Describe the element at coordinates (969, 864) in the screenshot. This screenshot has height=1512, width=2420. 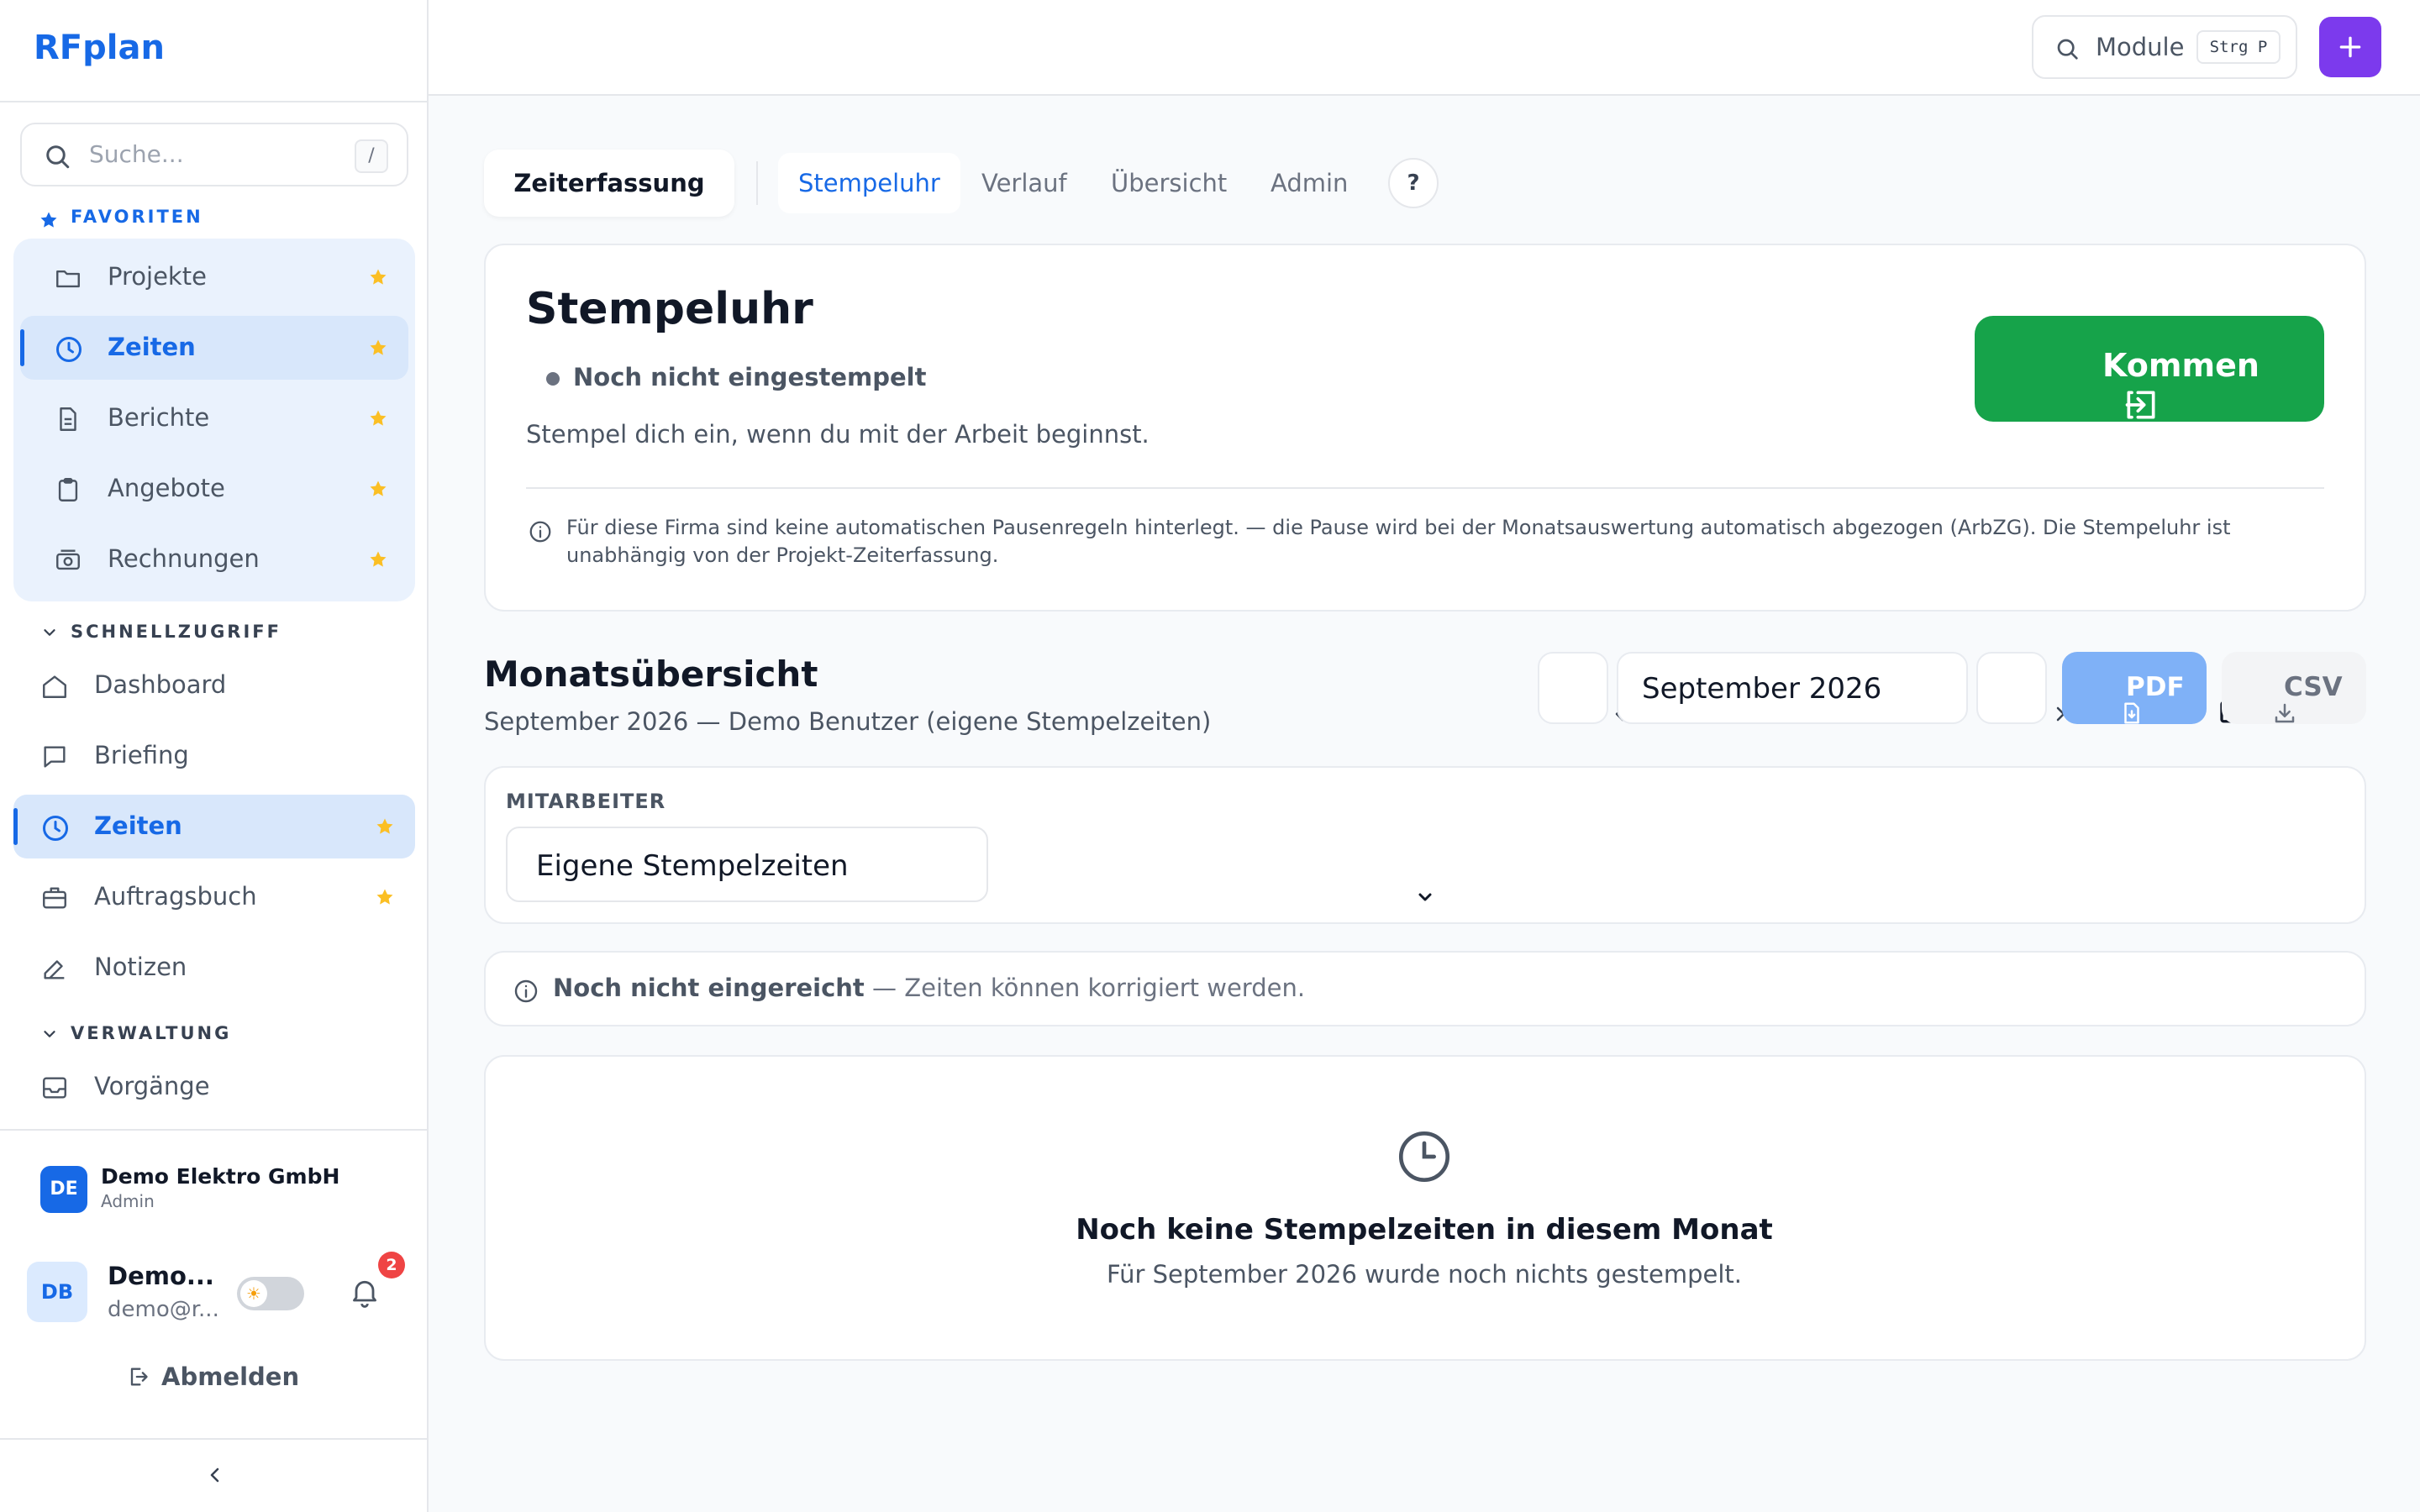
I see `employee-select: Eigene Stempelzeiten` at that location.